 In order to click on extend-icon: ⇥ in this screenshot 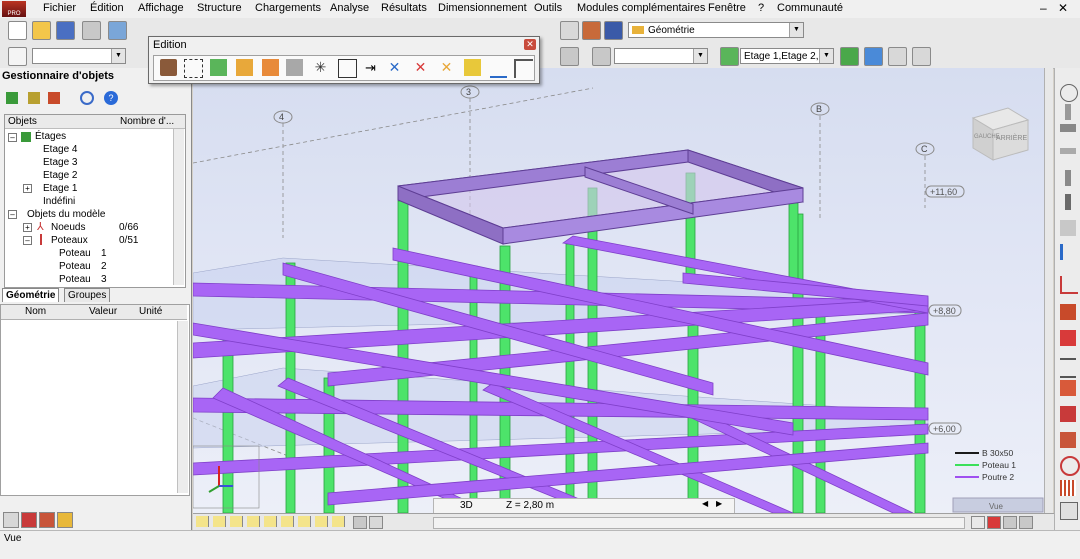, I will do `click(370, 67)`.